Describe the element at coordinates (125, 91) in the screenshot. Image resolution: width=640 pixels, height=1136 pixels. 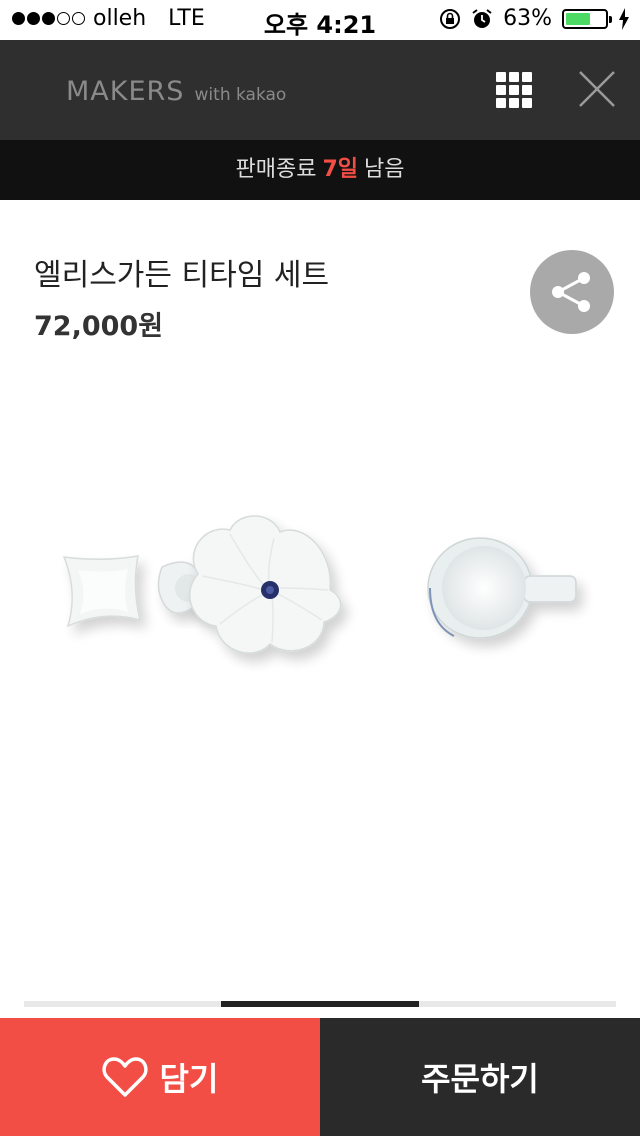
I see `brand-name: MAKERS` at that location.